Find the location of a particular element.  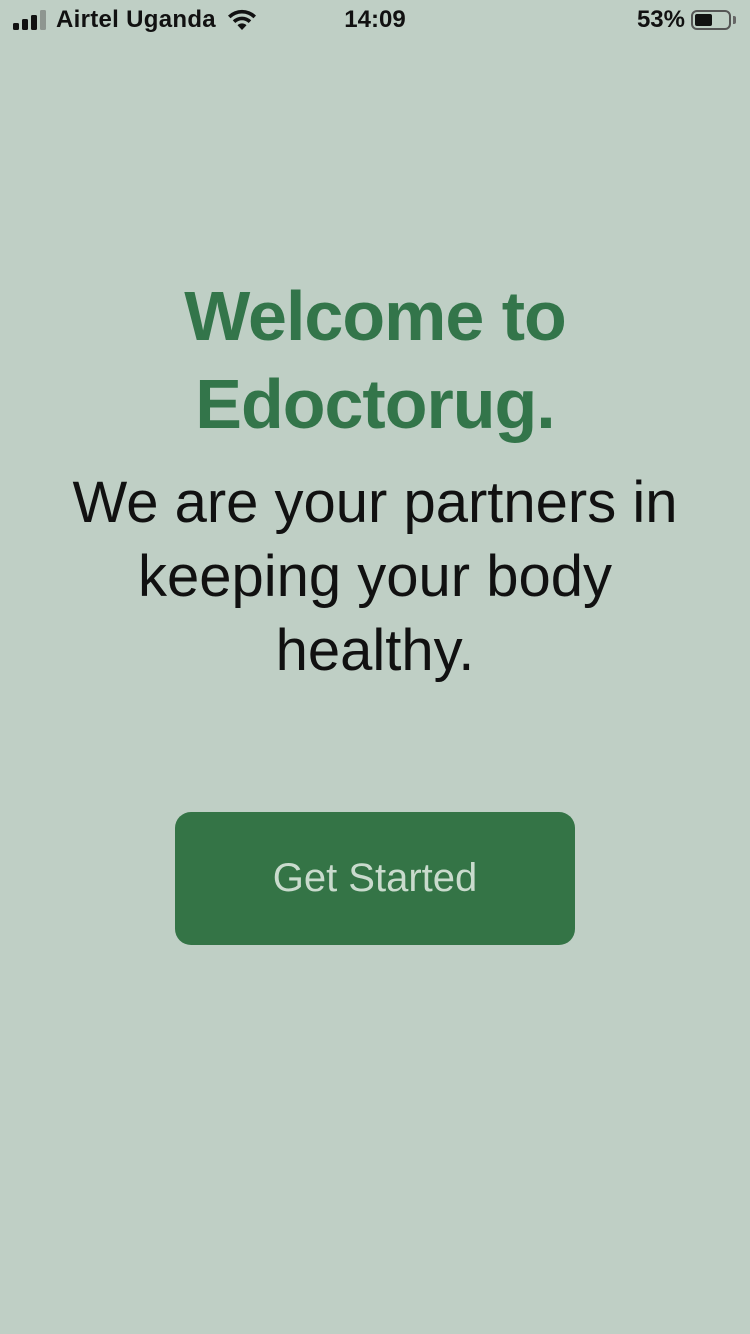

battery-percentage: 53% is located at coordinates (660, 19).